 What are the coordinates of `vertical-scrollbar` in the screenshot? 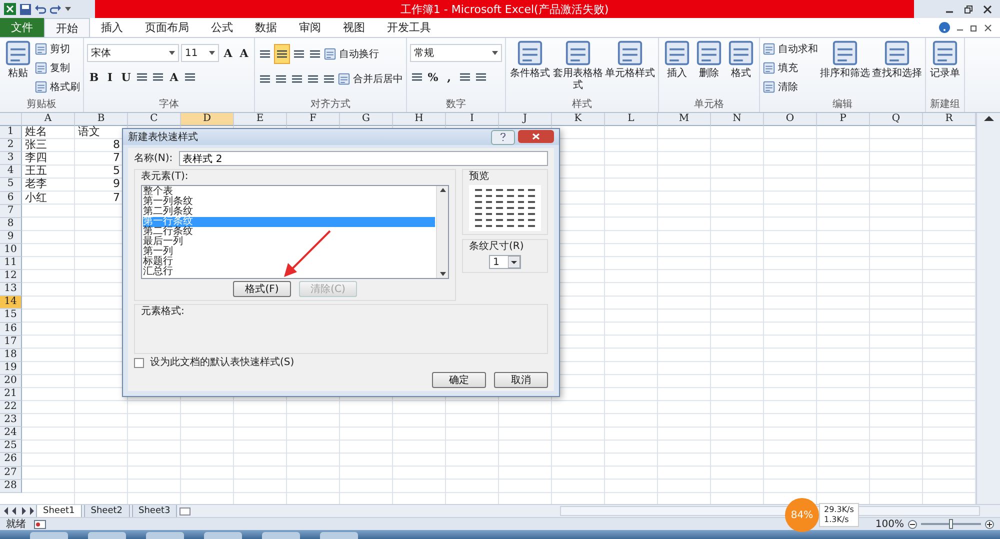 It's located at (988, 308).